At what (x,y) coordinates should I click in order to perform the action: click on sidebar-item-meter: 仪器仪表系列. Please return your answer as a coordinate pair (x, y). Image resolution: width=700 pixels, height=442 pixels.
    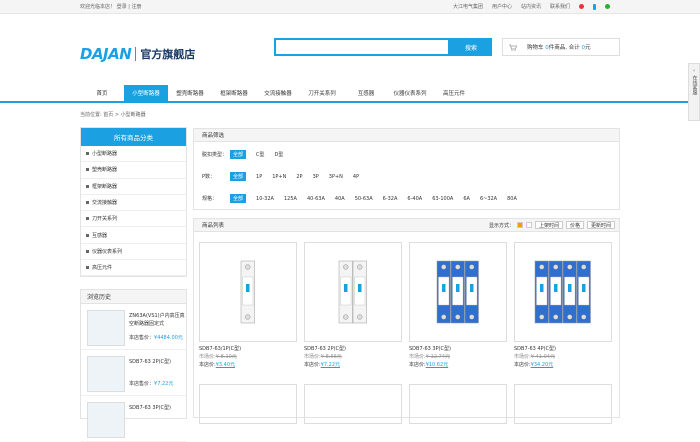
    Looking at the image, I should click on (133, 252).